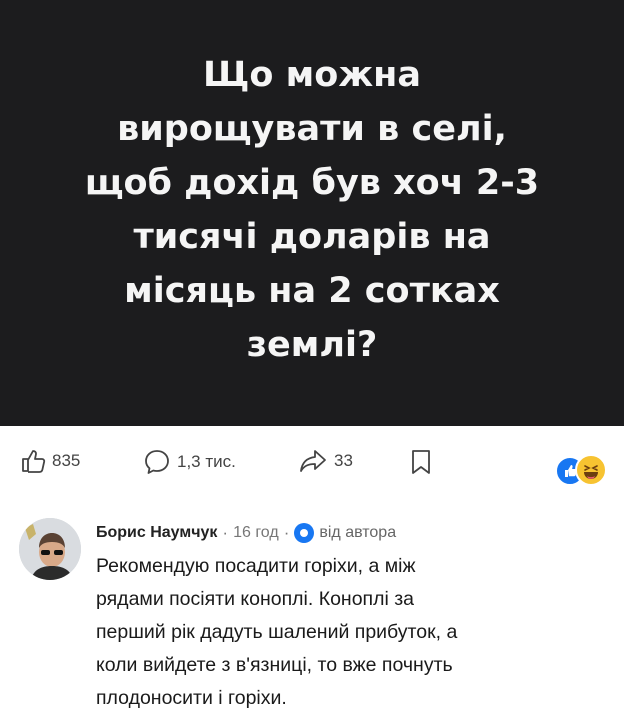 The height and width of the screenshot is (719, 624). What do you see at coordinates (206, 461) in the screenshot?
I see `comment-count: 1,3 тис.` at bounding box center [206, 461].